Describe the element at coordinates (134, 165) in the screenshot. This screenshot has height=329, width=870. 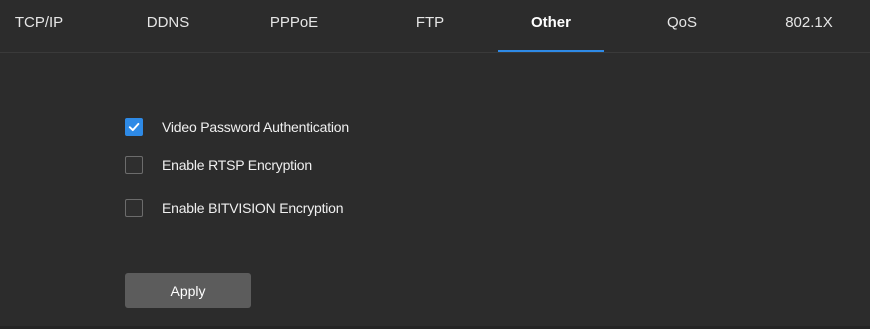
I see `enable-rtsp-encryption-checkbox` at that location.